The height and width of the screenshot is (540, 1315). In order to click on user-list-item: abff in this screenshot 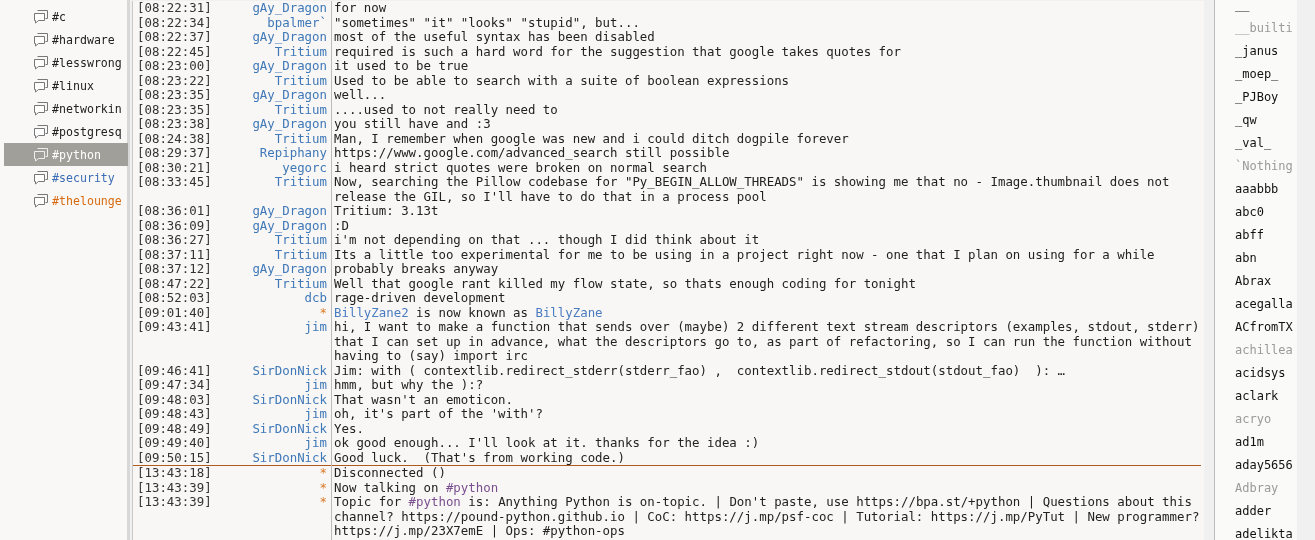, I will do `click(1266, 235)`.